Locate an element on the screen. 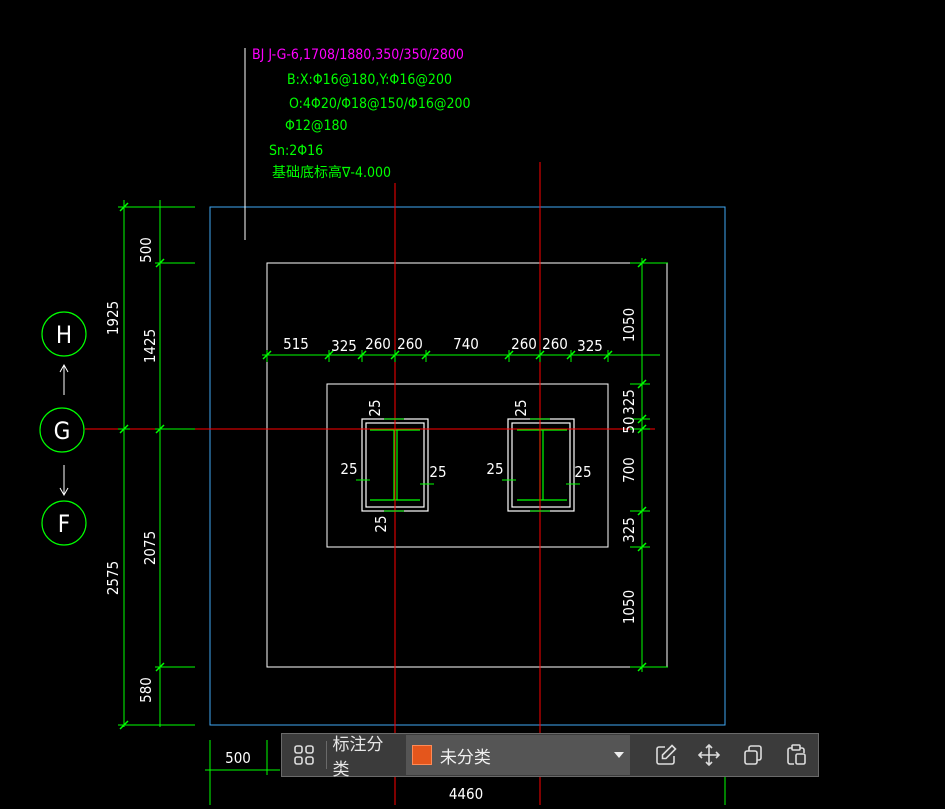  copy-icon is located at coordinates (752, 755).